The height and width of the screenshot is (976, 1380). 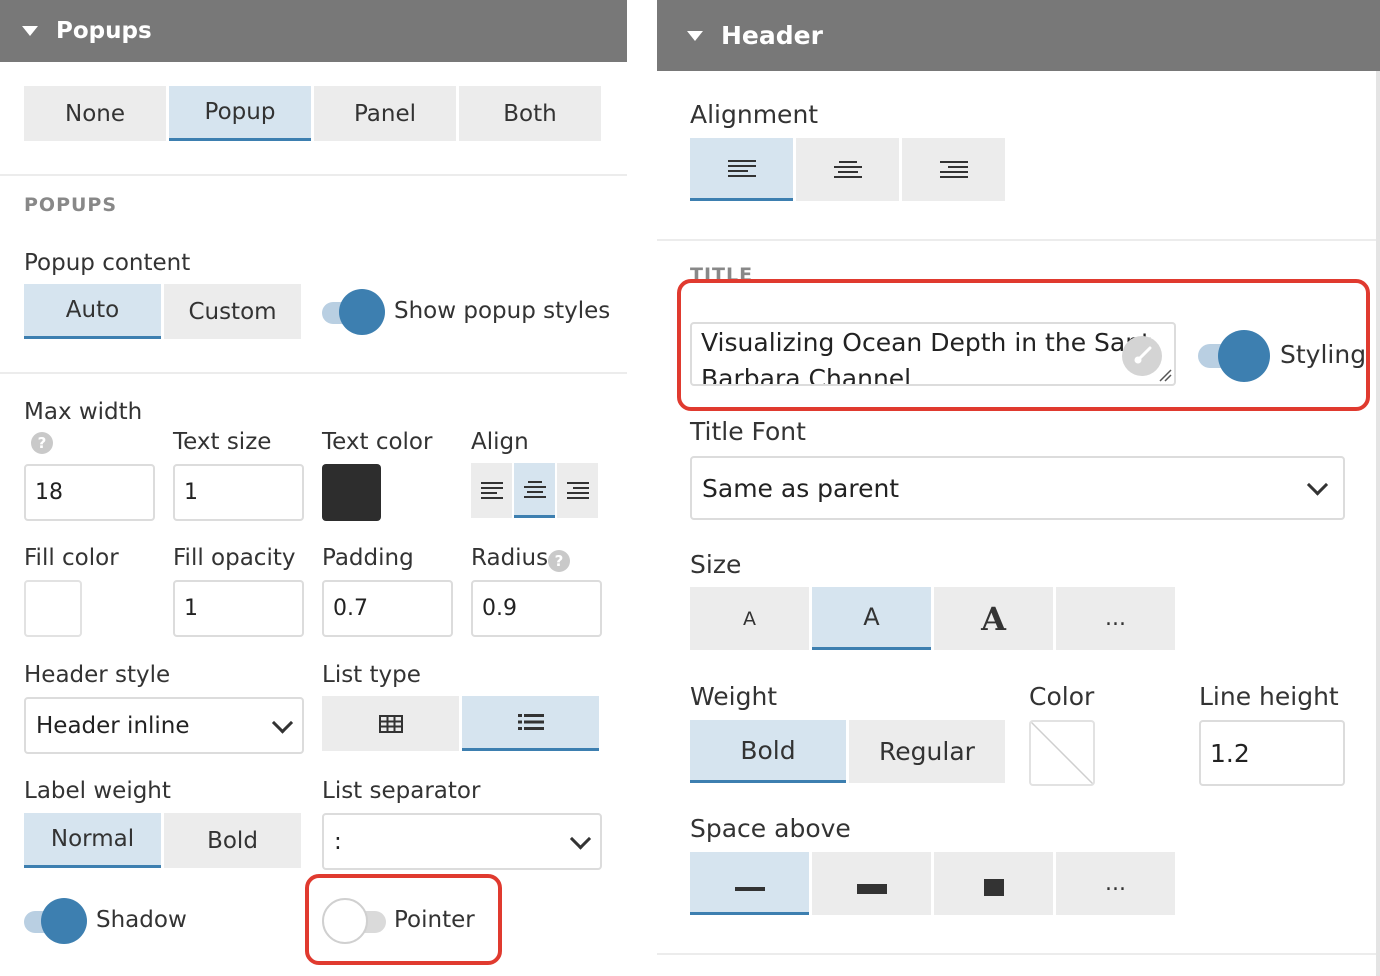 What do you see at coordinates (749, 618) in the screenshot?
I see `size-small-button: A` at bounding box center [749, 618].